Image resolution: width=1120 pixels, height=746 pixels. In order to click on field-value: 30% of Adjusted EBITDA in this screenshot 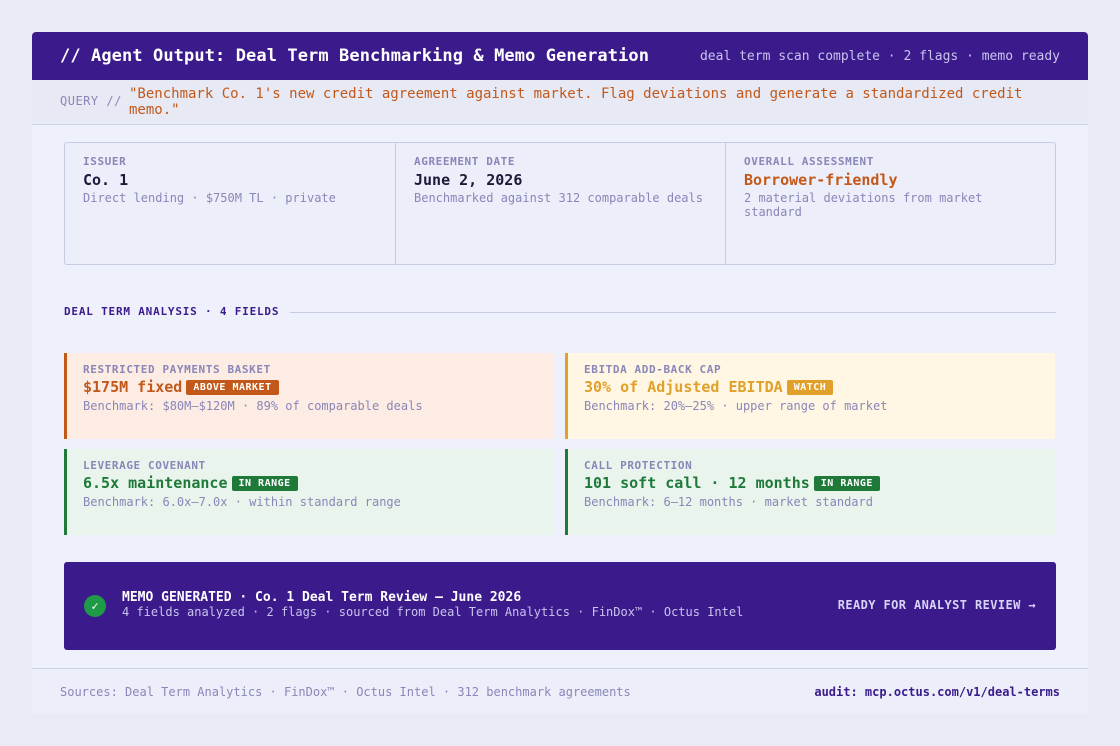, I will do `click(683, 387)`.